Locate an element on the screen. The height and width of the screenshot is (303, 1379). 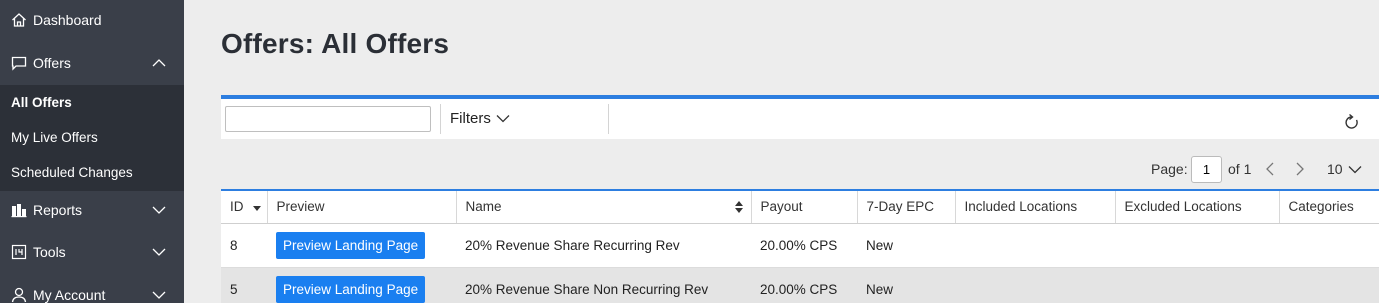
page-count-label: of 1 is located at coordinates (1240, 169).